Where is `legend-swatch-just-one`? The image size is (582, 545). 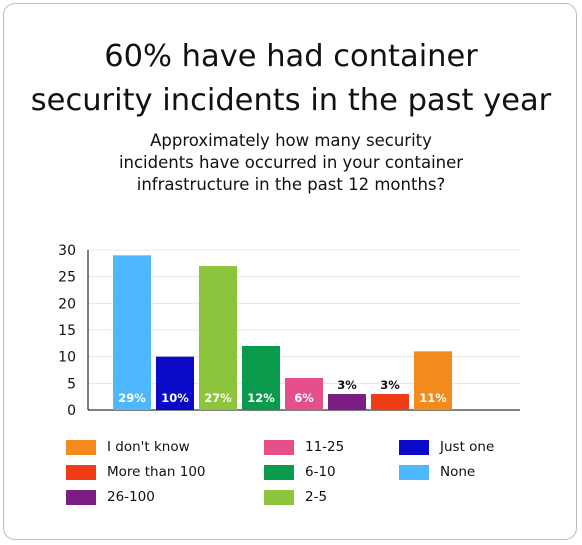
legend-swatch-just-one is located at coordinates (414, 447).